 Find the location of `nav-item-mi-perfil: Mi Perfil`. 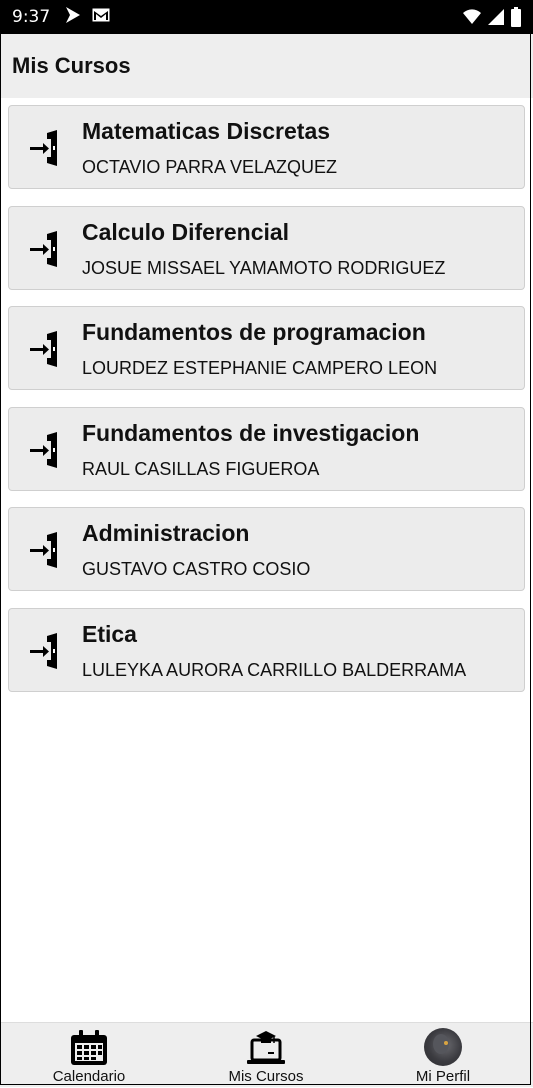

nav-item-mi-perfil: Mi Perfil is located at coordinates (443, 1055).